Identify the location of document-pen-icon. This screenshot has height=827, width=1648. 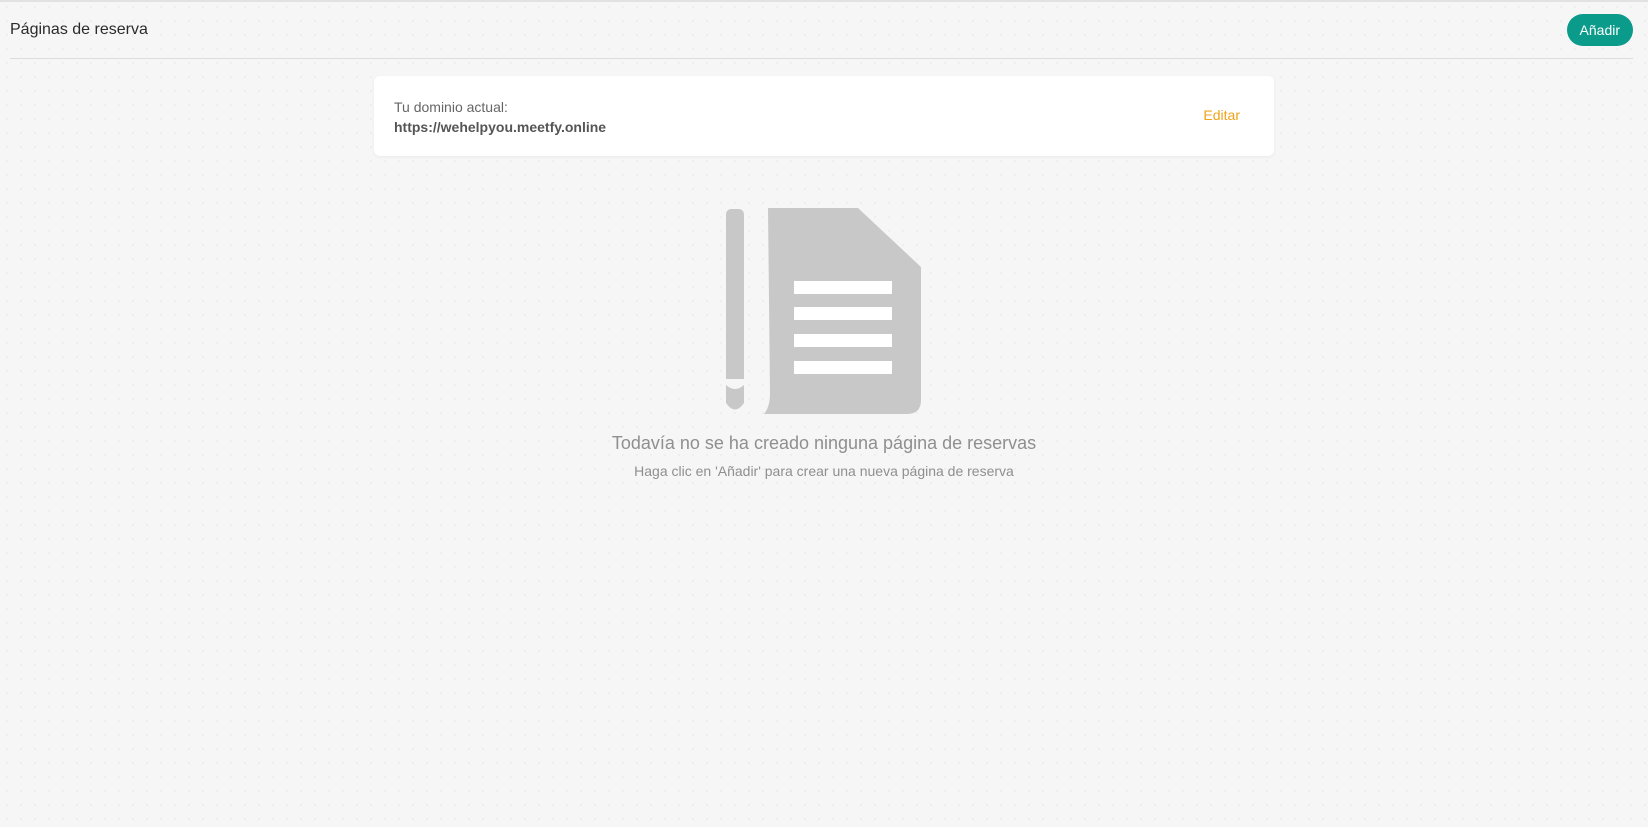
(824, 313).